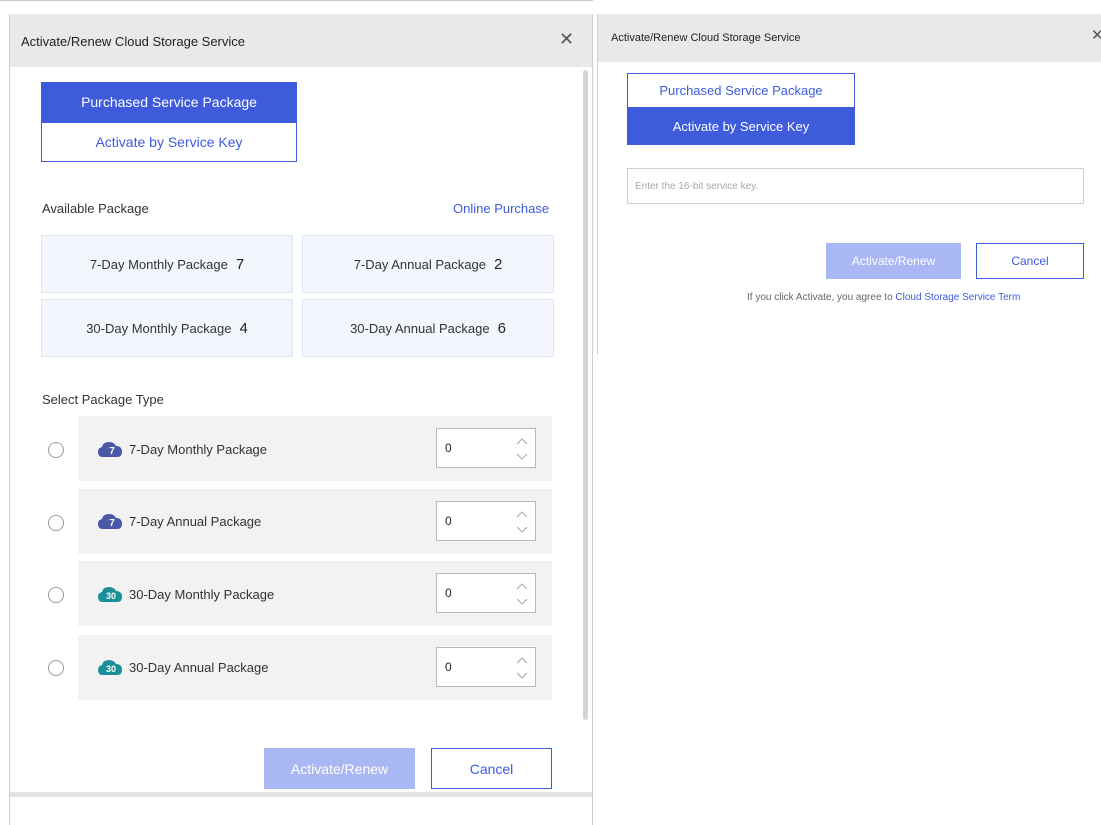 Image resolution: width=1101 pixels, height=825 pixels. I want to click on package-type-name: 7-Day Annual Package, so click(195, 521).